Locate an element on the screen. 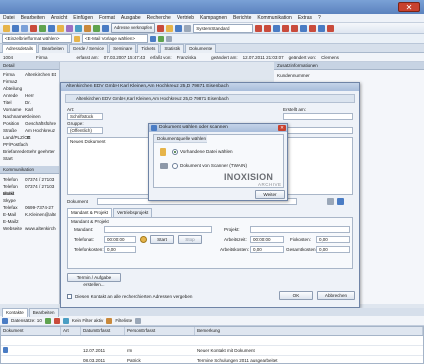  radio-existing-file is located at coordinates (175, 152).